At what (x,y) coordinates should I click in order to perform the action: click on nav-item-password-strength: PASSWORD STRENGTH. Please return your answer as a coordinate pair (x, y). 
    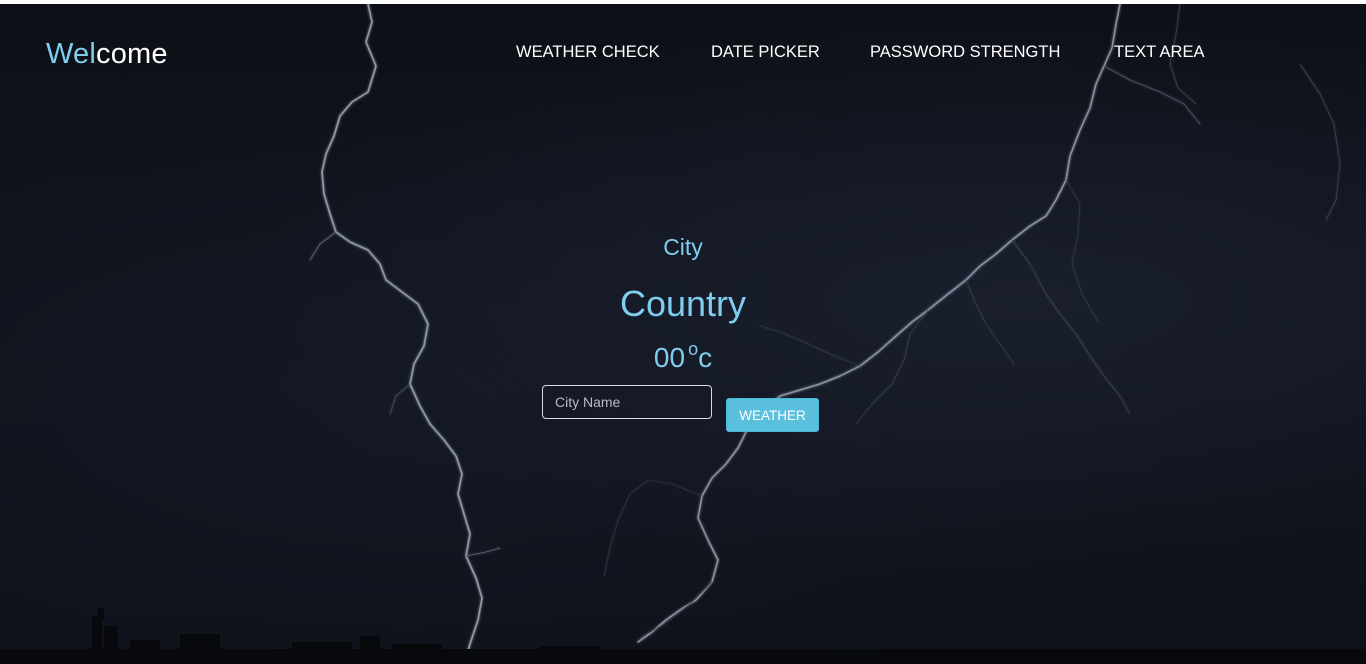
    Looking at the image, I should click on (965, 52).